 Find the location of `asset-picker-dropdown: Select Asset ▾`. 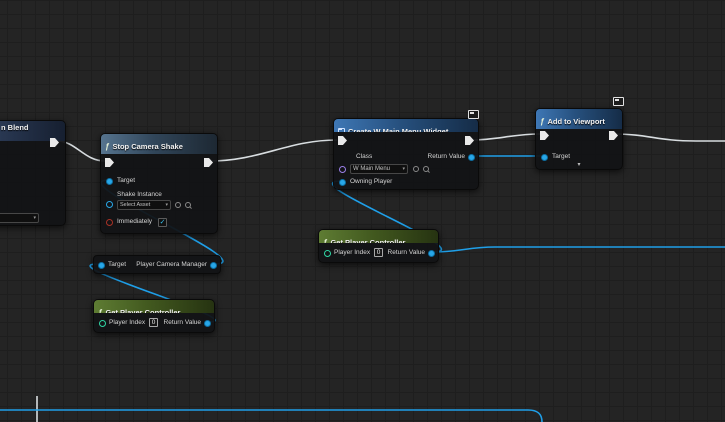

asset-picker-dropdown: Select Asset ▾ is located at coordinates (144, 205).